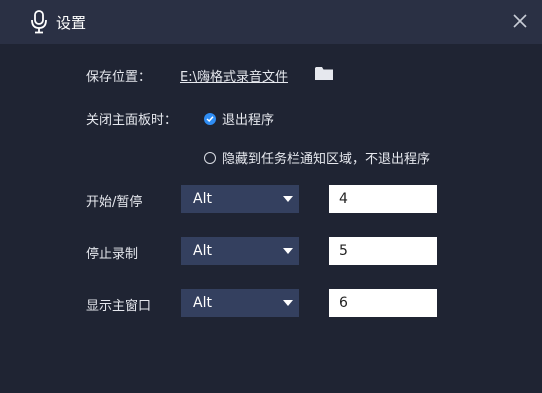  What do you see at coordinates (383, 303) in the screenshot?
I see `key-input-show-main-window` at bounding box center [383, 303].